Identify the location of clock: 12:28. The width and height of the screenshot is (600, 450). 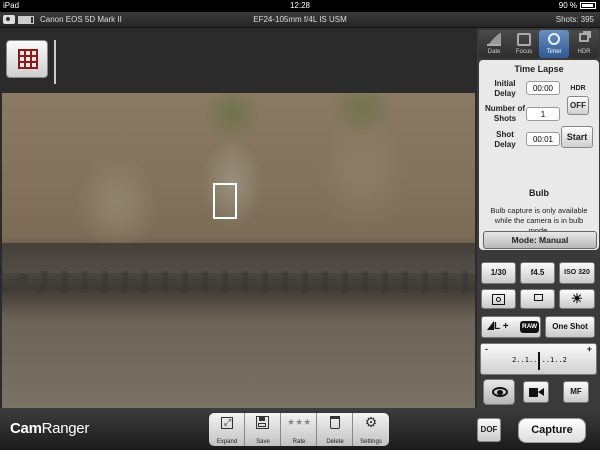
(300, 5).